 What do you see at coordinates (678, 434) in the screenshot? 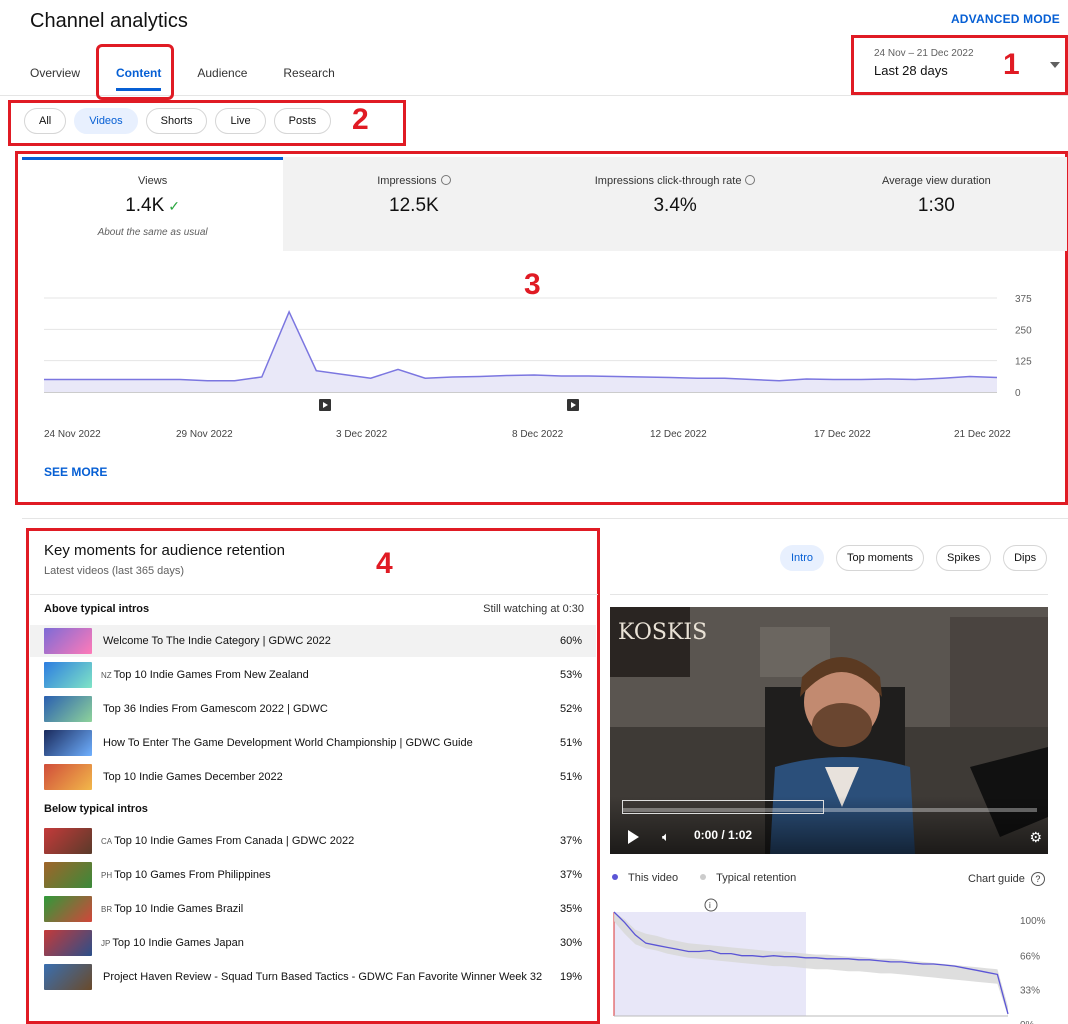
I see `x-tick-label: 12 Dec 2022` at bounding box center [678, 434].